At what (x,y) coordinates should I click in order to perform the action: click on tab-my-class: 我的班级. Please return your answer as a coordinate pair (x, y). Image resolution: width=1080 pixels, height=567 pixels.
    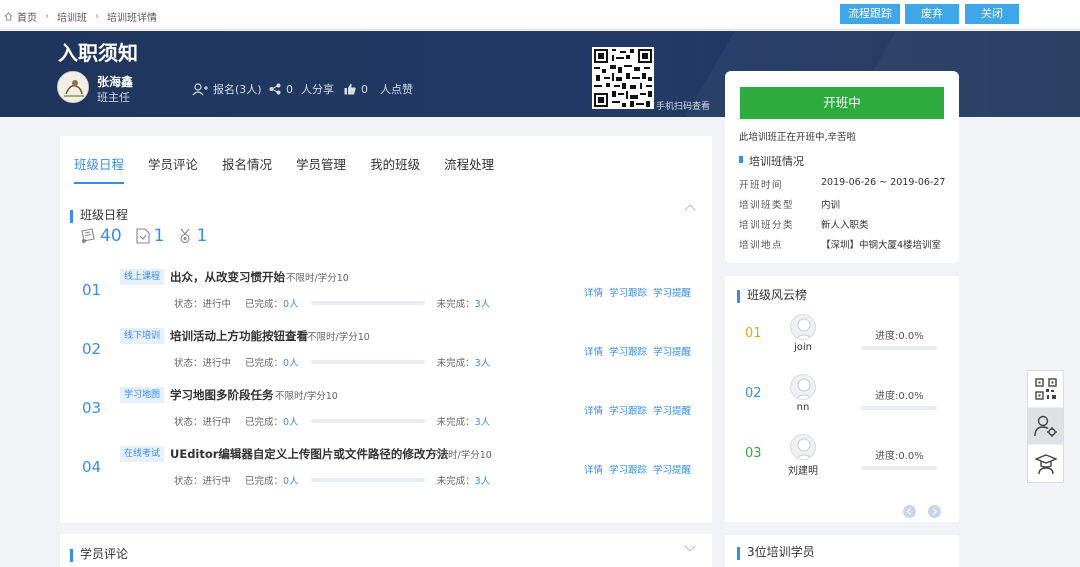
    Looking at the image, I should click on (395, 160).